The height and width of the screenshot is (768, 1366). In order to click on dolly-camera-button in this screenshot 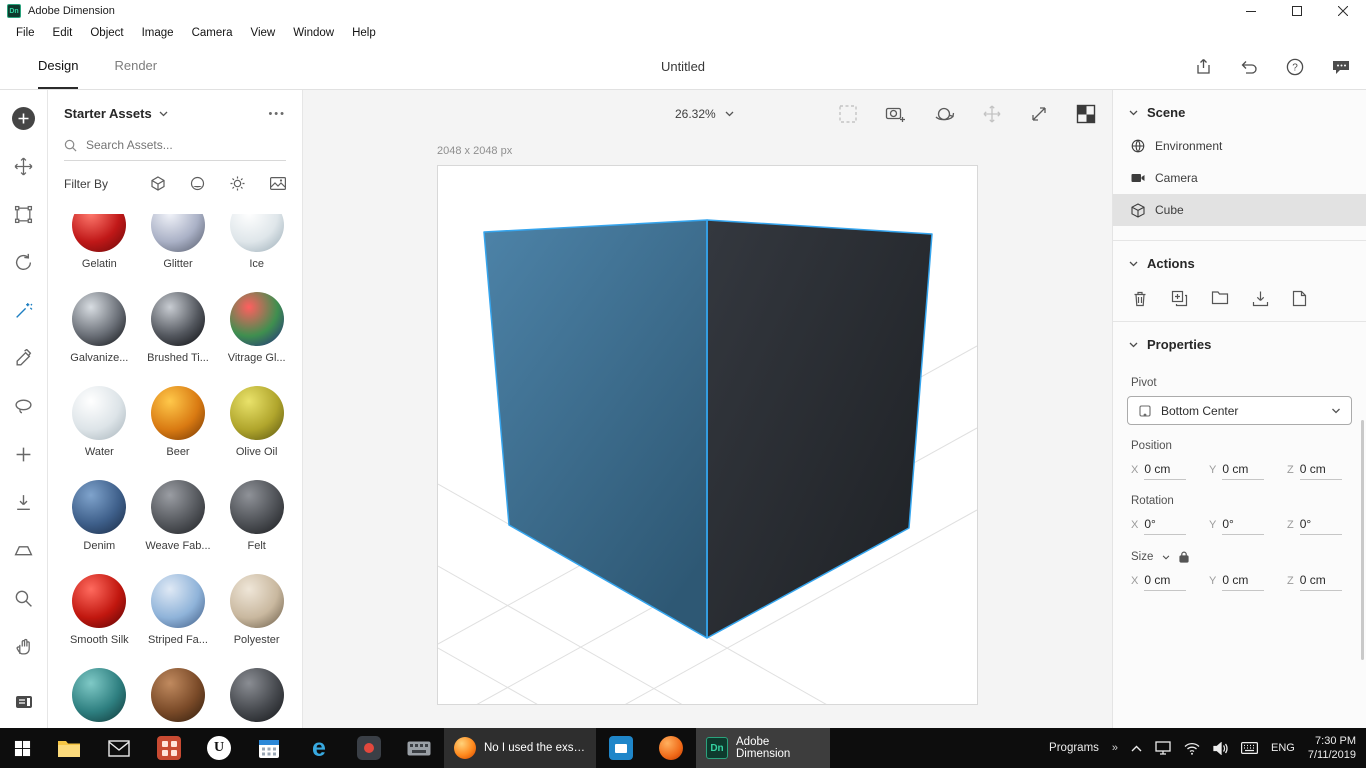, I will do `click(1039, 114)`.